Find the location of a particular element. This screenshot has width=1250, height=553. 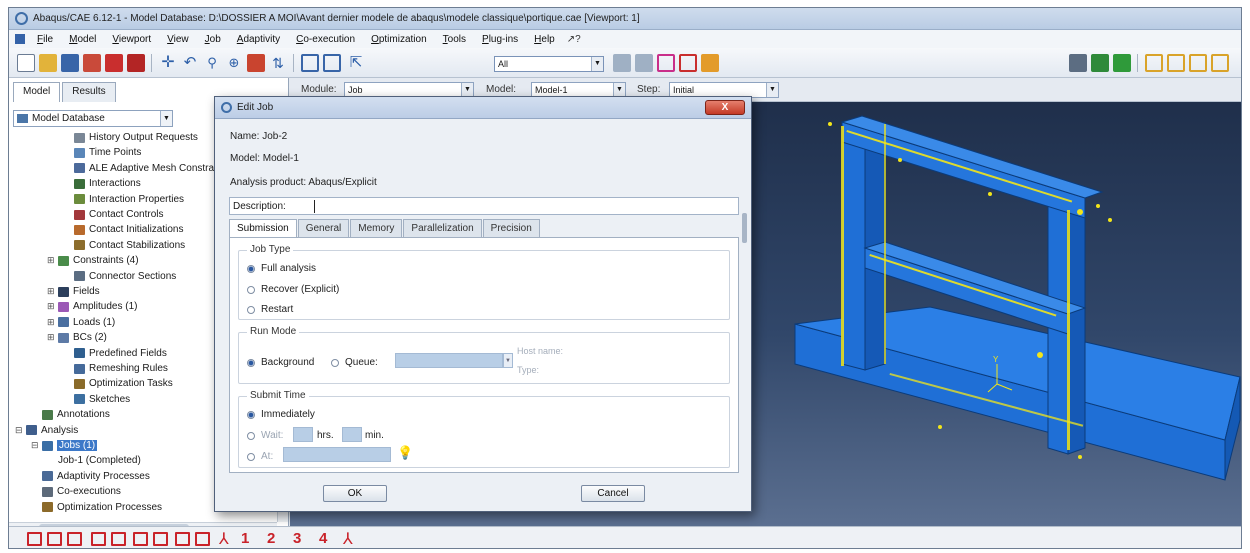

tab-memory: Memory is located at coordinates (376, 228).